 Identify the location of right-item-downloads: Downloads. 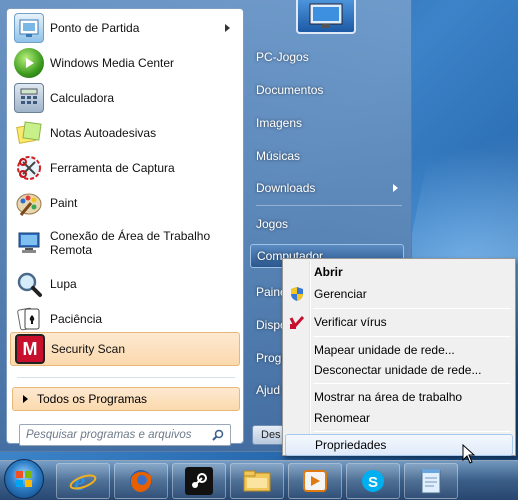
(327, 188).